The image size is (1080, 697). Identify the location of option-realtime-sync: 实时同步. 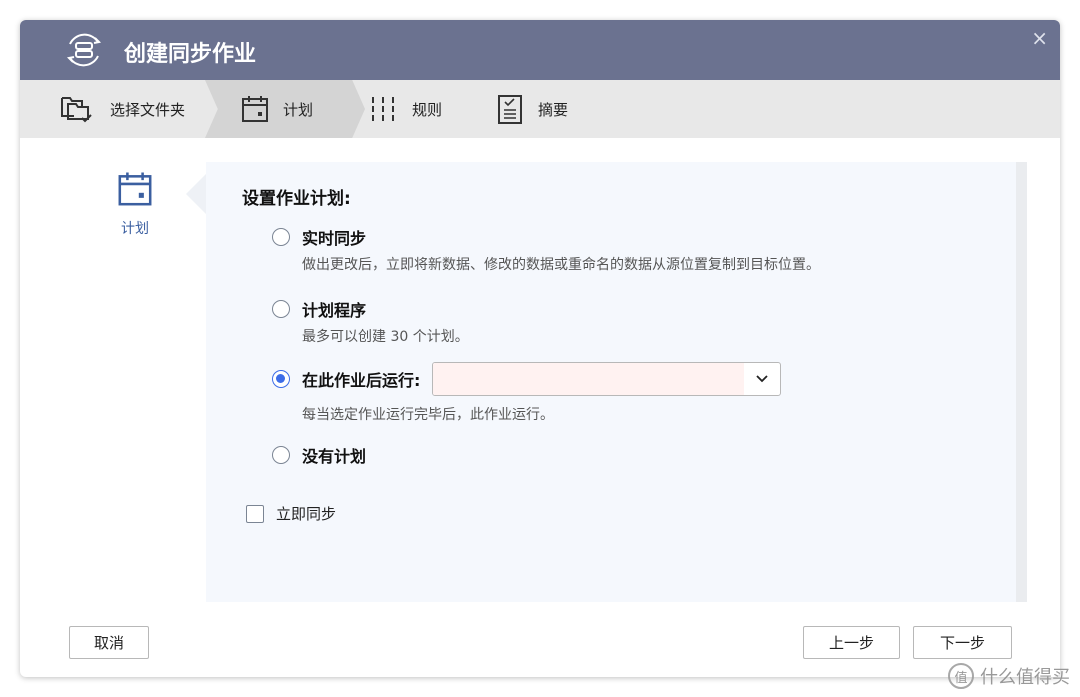
(319, 237).